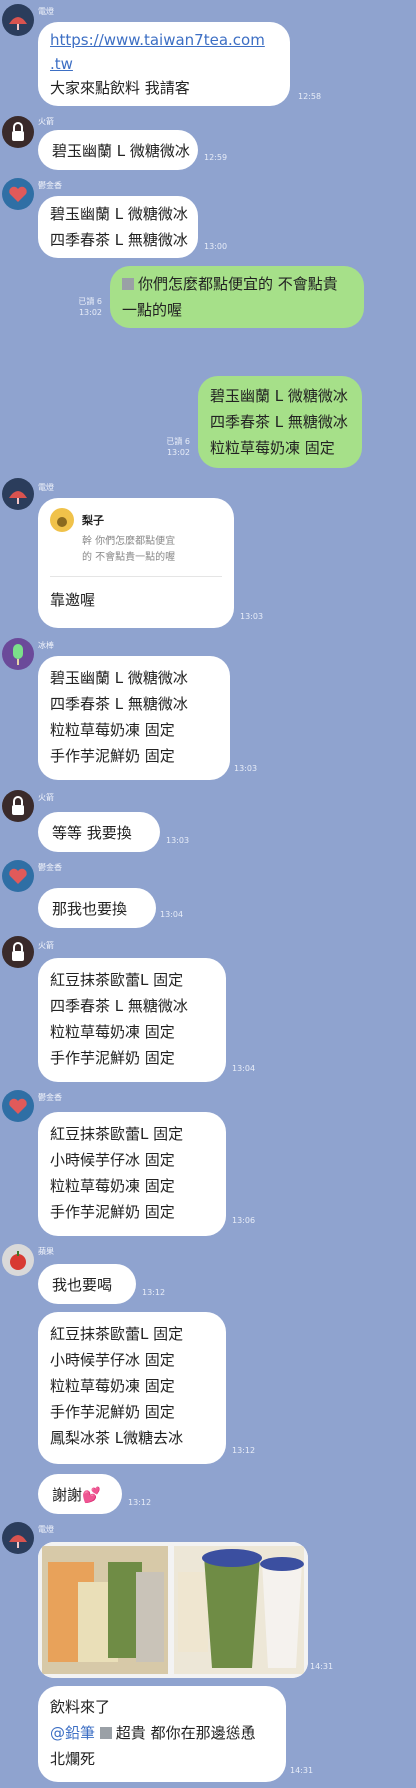 The image size is (416, 1788). I want to click on heart-icon, so click(18, 876).